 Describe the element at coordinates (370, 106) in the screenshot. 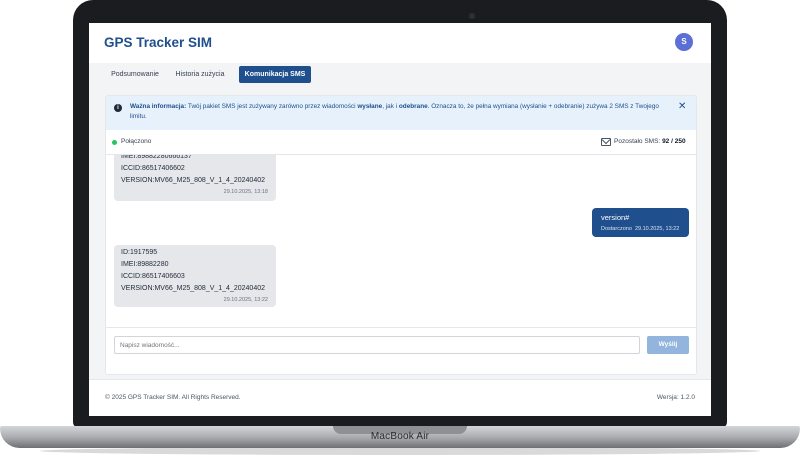

I see `info-sent: wysłane` at that location.